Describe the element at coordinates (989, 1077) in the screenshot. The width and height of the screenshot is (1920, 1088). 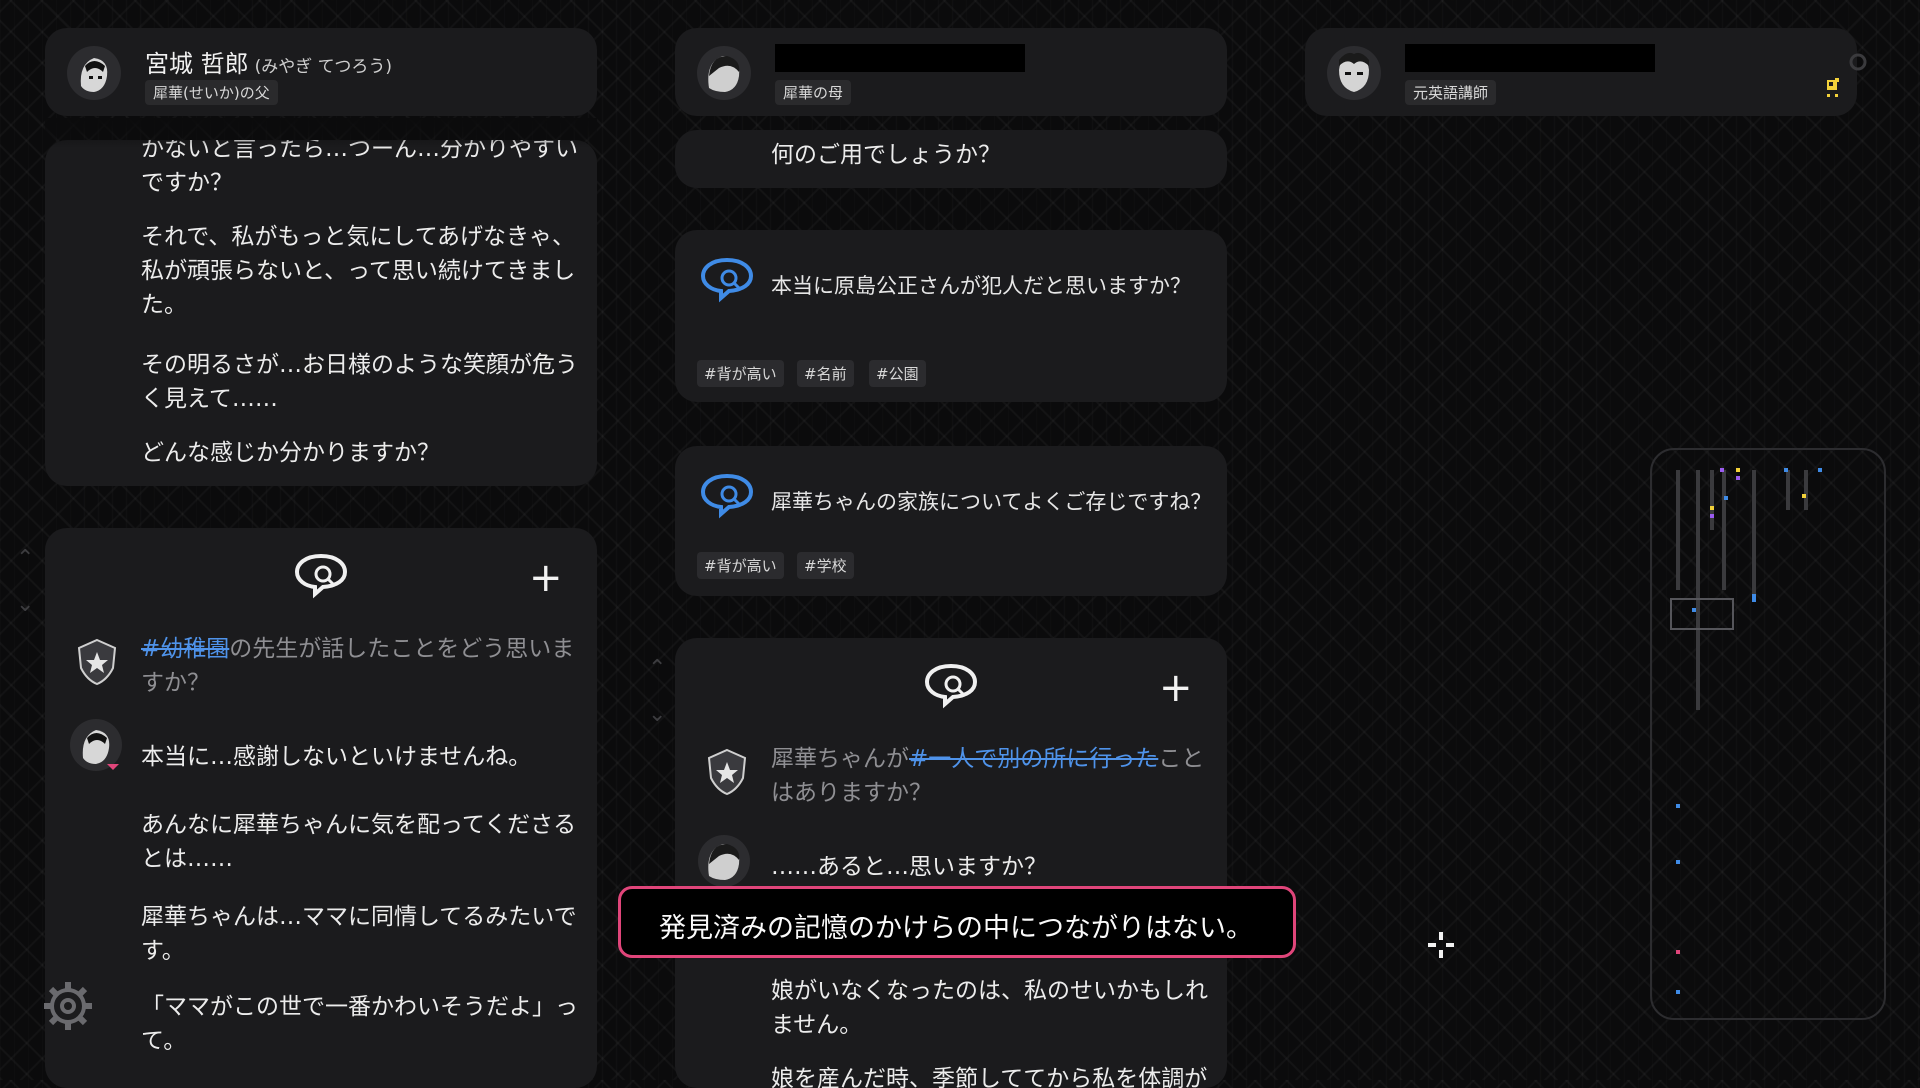
I see `answer-line: 娘を産んだ時、季節しててから私を体調が` at that location.